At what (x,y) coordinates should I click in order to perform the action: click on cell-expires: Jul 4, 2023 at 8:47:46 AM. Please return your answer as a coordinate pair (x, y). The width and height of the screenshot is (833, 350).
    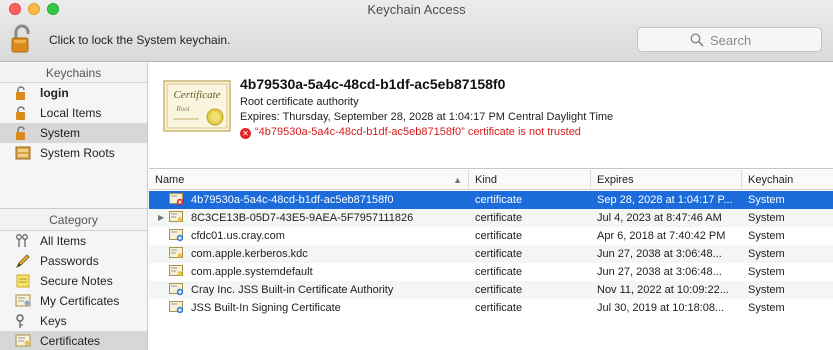
    Looking at the image, I should click on (659, 218).